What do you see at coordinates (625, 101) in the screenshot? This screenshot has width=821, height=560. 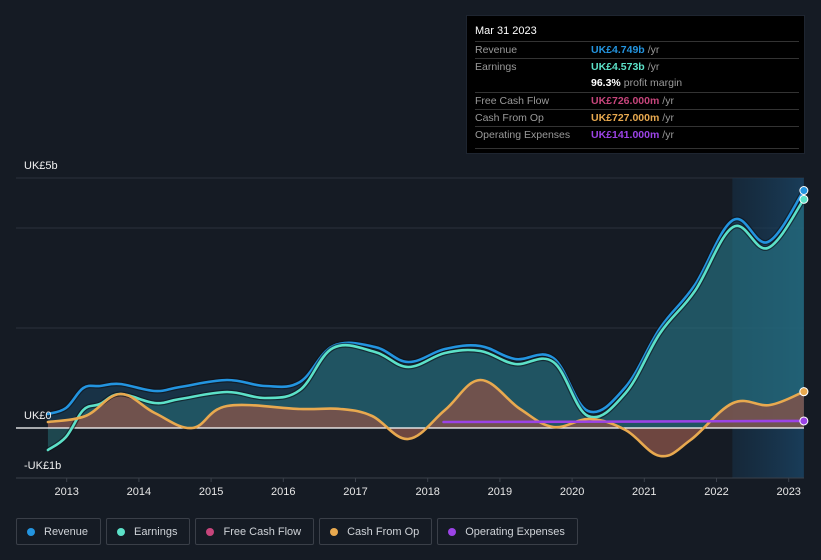 I see `tooltip-value: UK£726.000m` at bounding box center [625, 101].